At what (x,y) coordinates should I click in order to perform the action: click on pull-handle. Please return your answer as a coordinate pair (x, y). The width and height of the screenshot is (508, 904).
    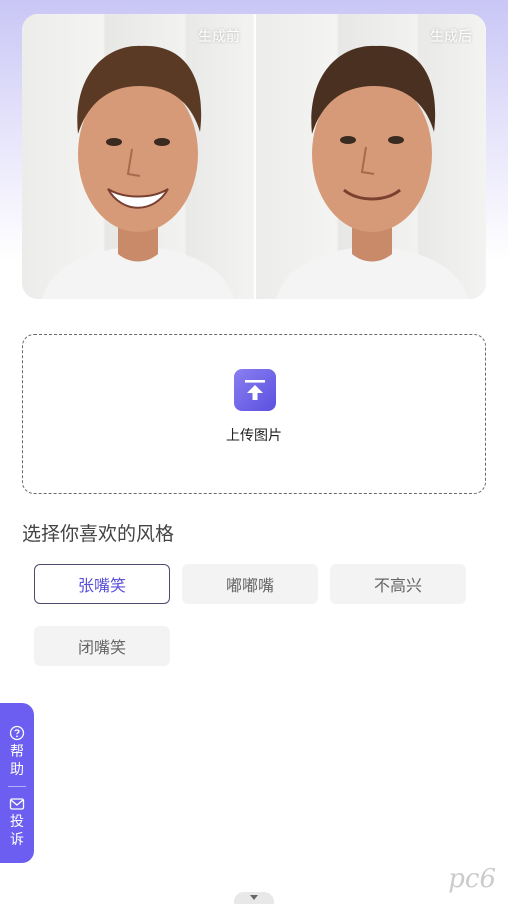
    Looking at the image, I should click on (254, 898).